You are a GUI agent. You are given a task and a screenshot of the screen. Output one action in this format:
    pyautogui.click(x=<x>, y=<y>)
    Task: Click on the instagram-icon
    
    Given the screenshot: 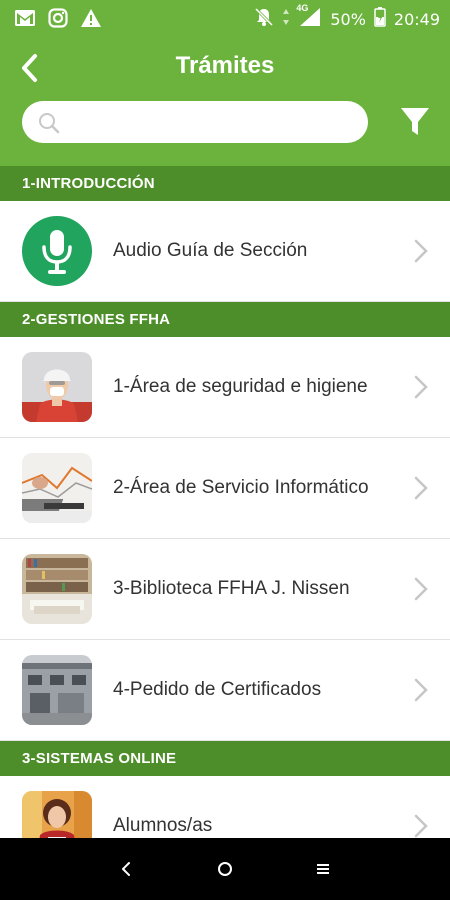 What is the action you would take?
    pyautogui.click(x=58, y=20)
    